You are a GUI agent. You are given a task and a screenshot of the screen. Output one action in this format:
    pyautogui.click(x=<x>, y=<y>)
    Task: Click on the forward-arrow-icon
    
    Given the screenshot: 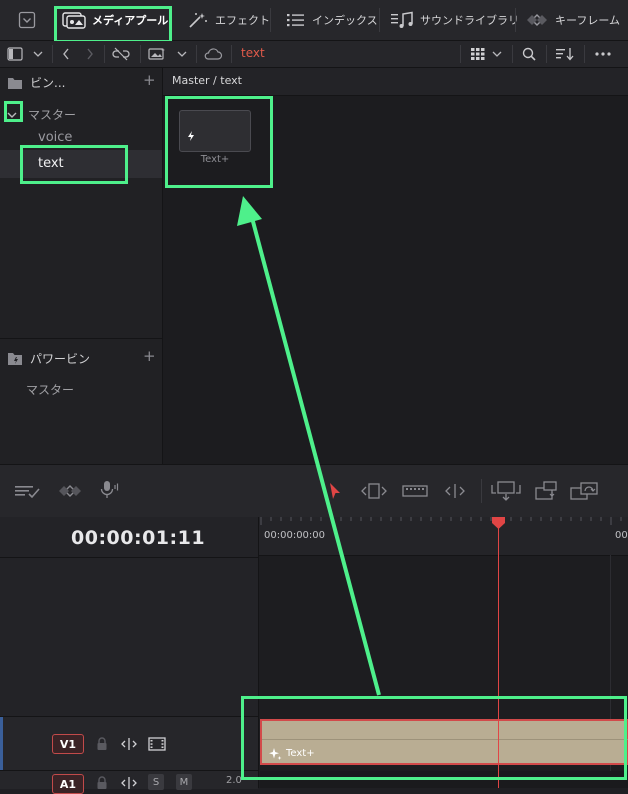 What is the action you would take?
    pyautogui.click(x=90, y=54)
    